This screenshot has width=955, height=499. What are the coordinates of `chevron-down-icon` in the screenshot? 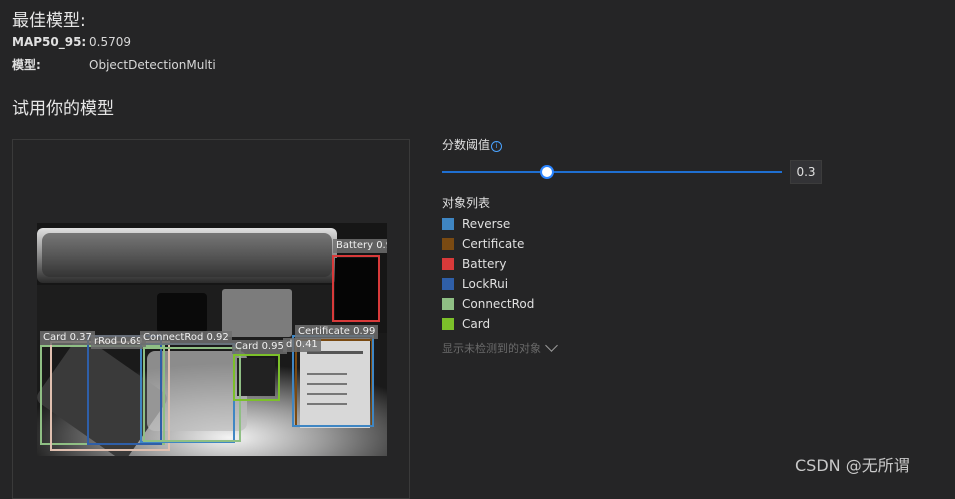 It's located at (551, 345).